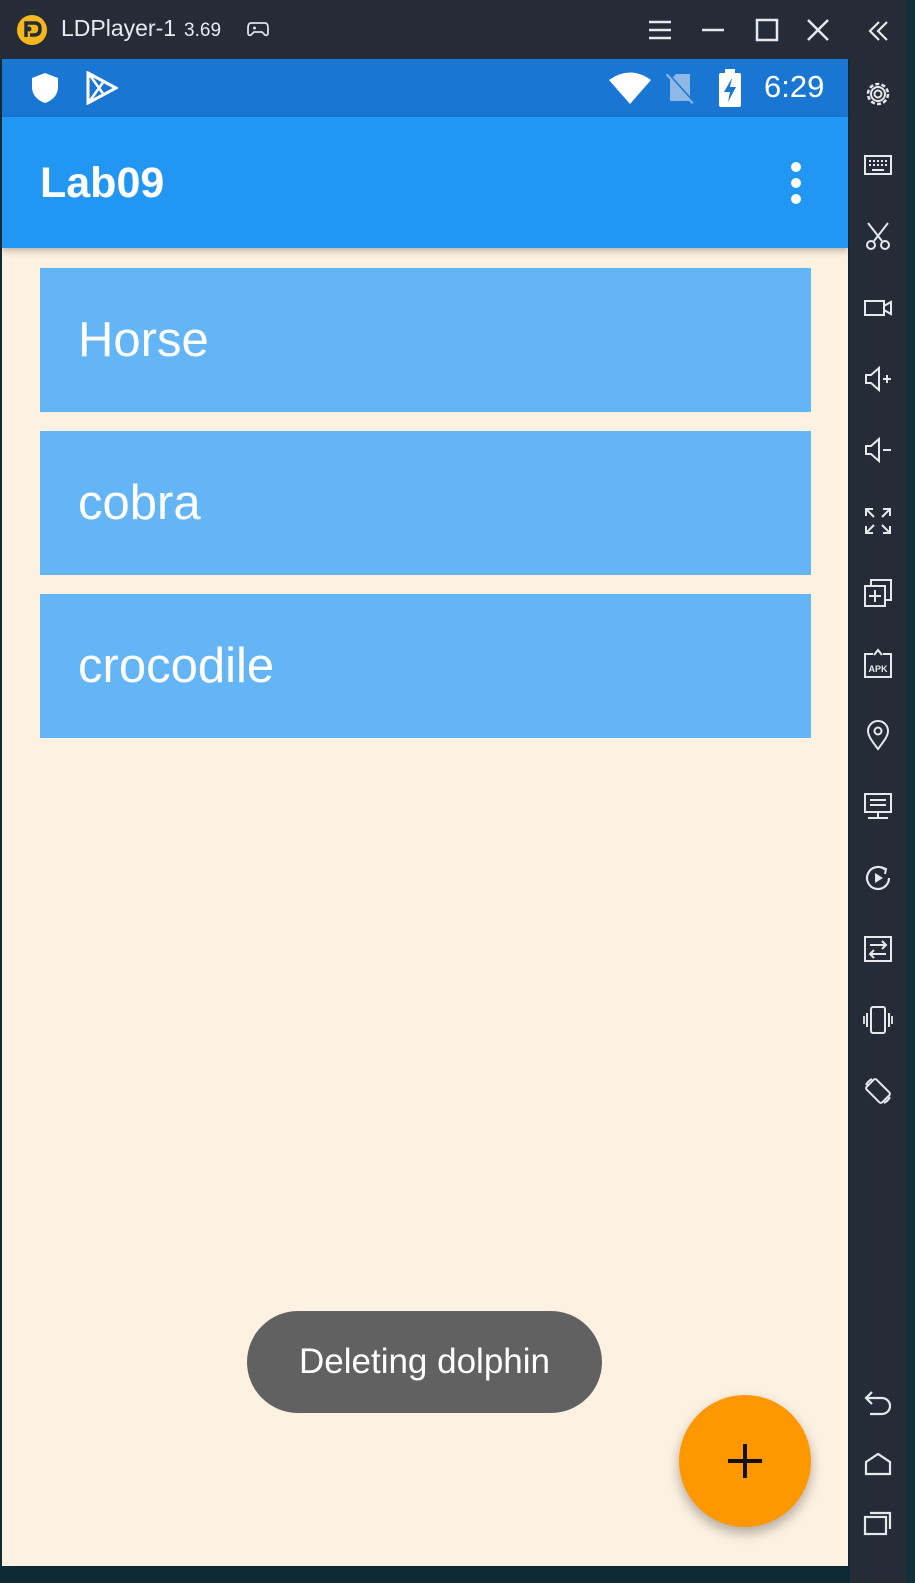 Image resolution: width=915 pixels, height=1583 pixels. I want to click on menu-icon, so click(660, 30).